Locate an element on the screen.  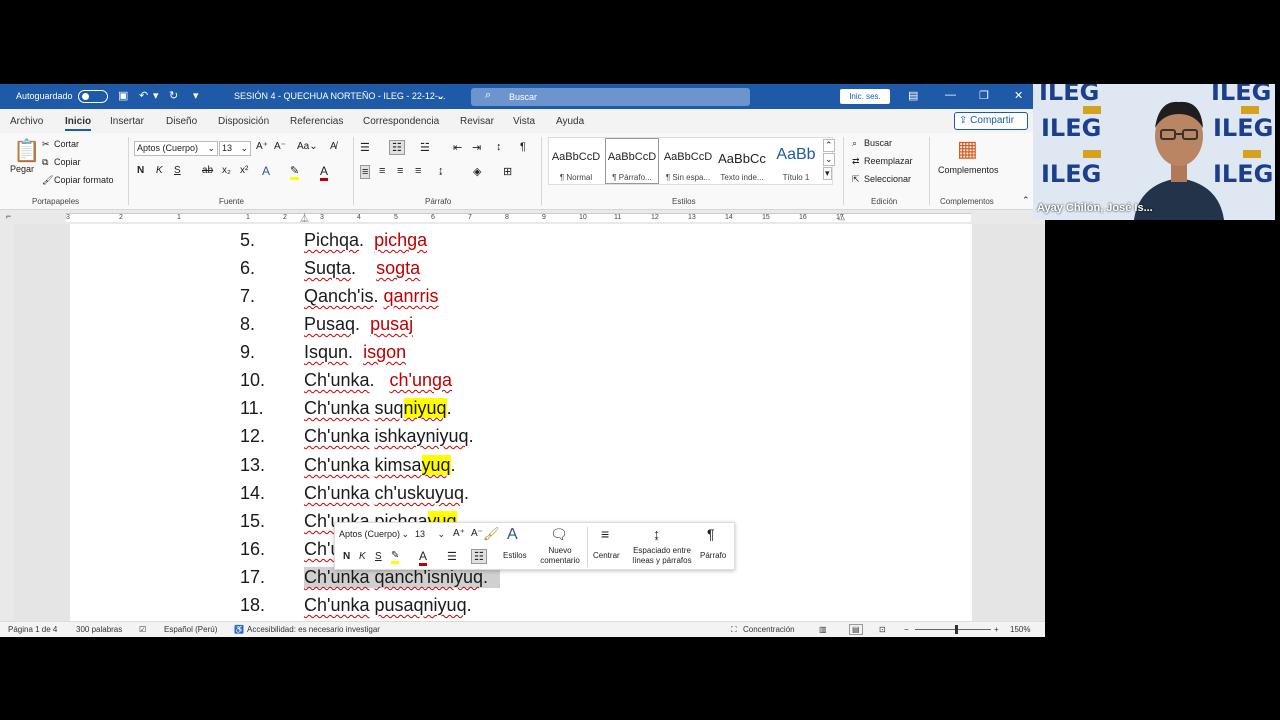
title-chevron-icon: ⌄ is located at coordinates (440, 95).